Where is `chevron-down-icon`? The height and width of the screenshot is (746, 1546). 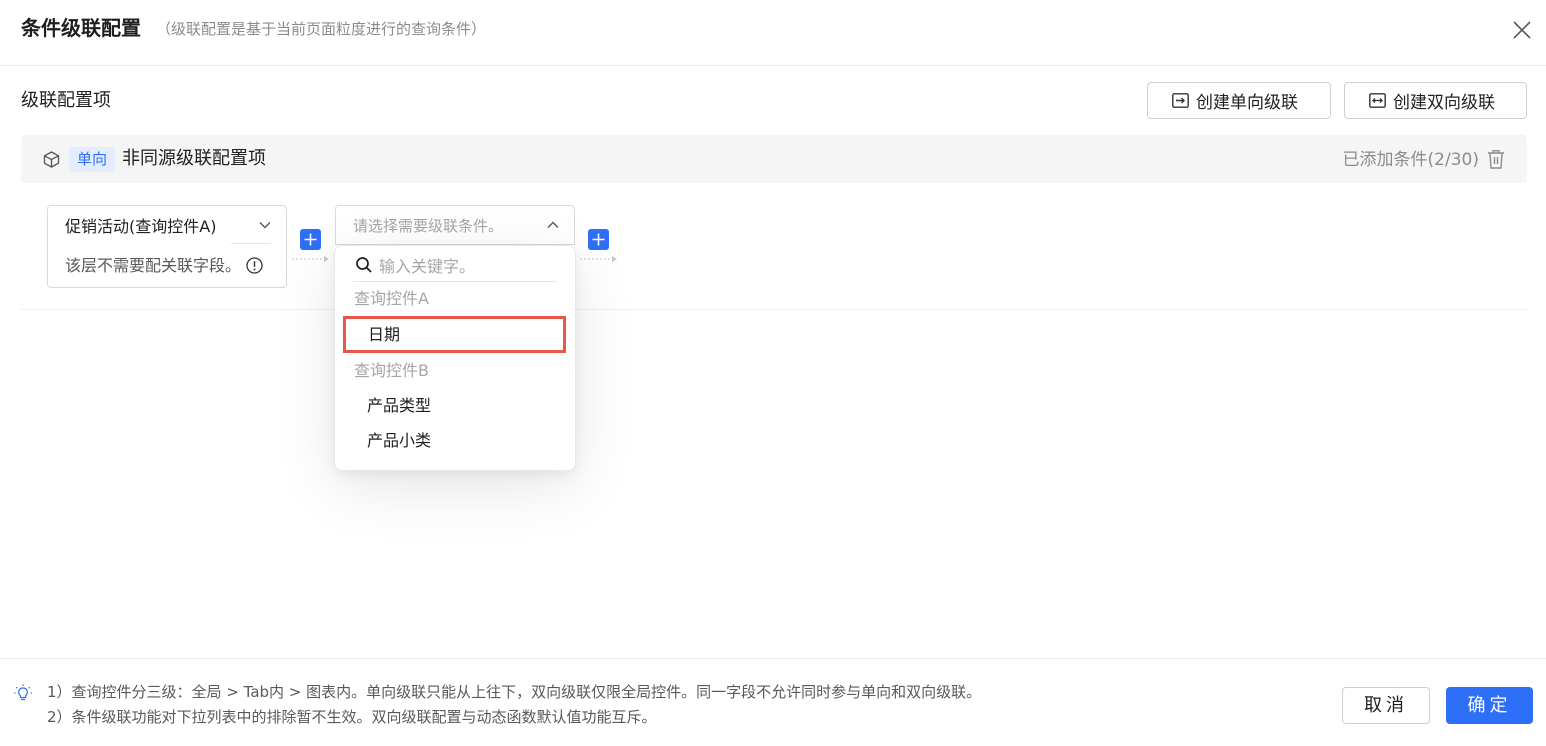 chevron-down-icon is located at coordinates (265, 225).